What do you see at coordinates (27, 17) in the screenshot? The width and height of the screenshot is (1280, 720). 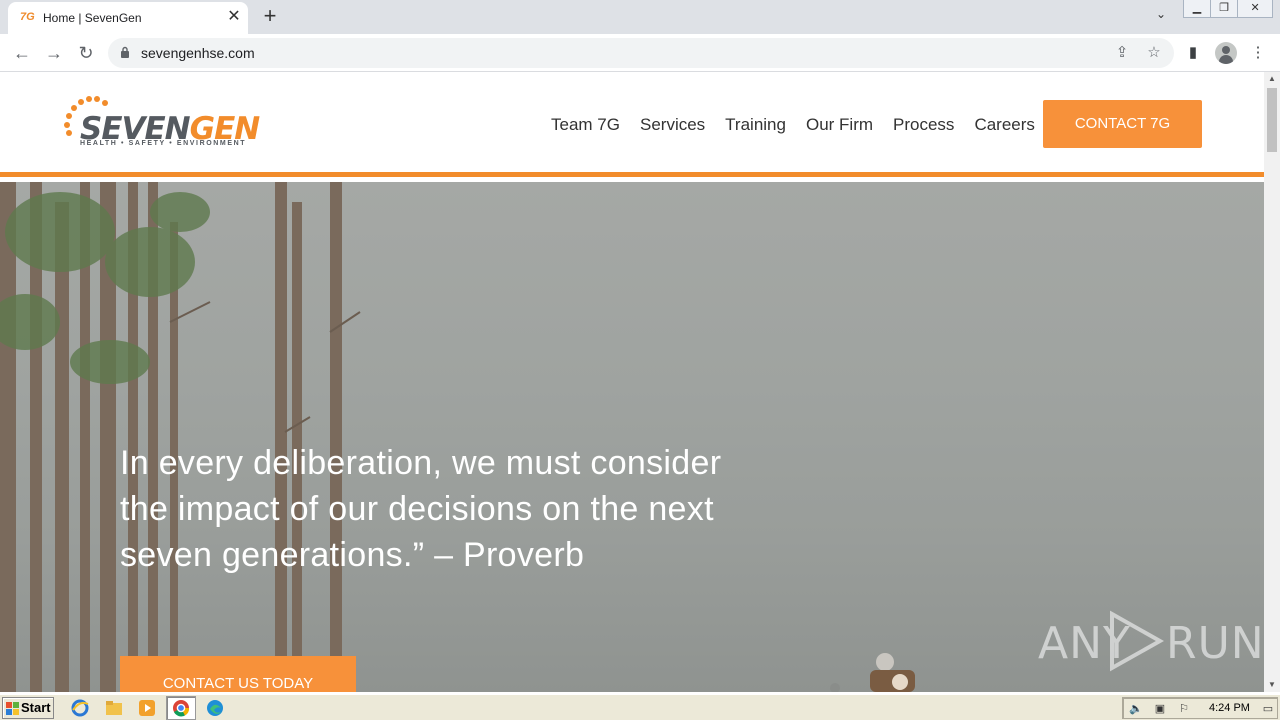 I see `site-favicon-icon: 7G` at bounding box center [27, 17].